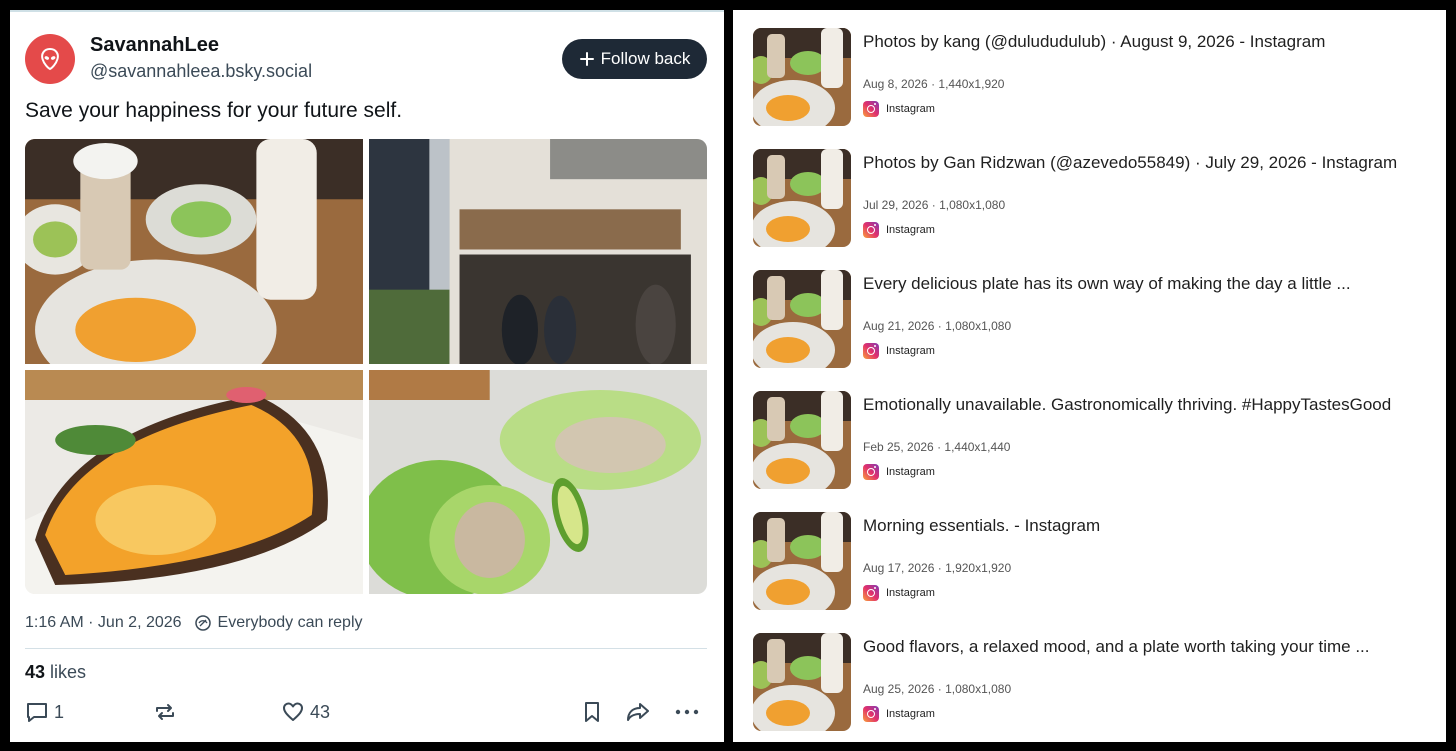 This screenshot has width=1456, height=751. I want to click on post-timestamp: 1:16 AM · Jun 2, 2026, so click(103, 623).